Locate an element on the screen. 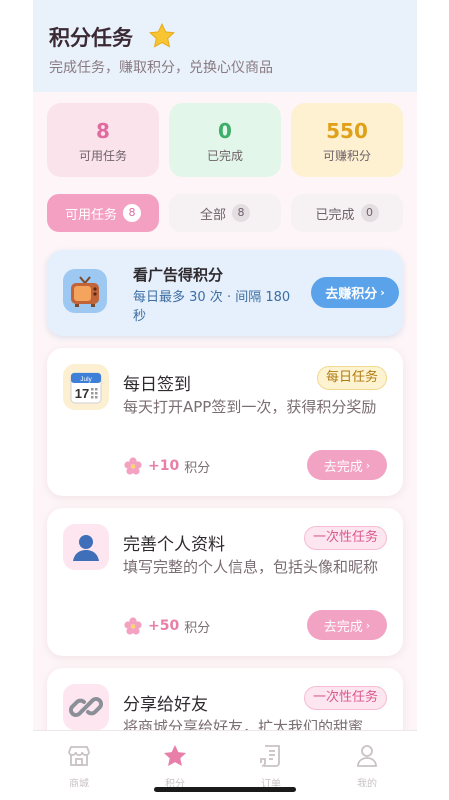 This screenshot has height=800, width=449. home-indicator is located at coordinates (225, 789).